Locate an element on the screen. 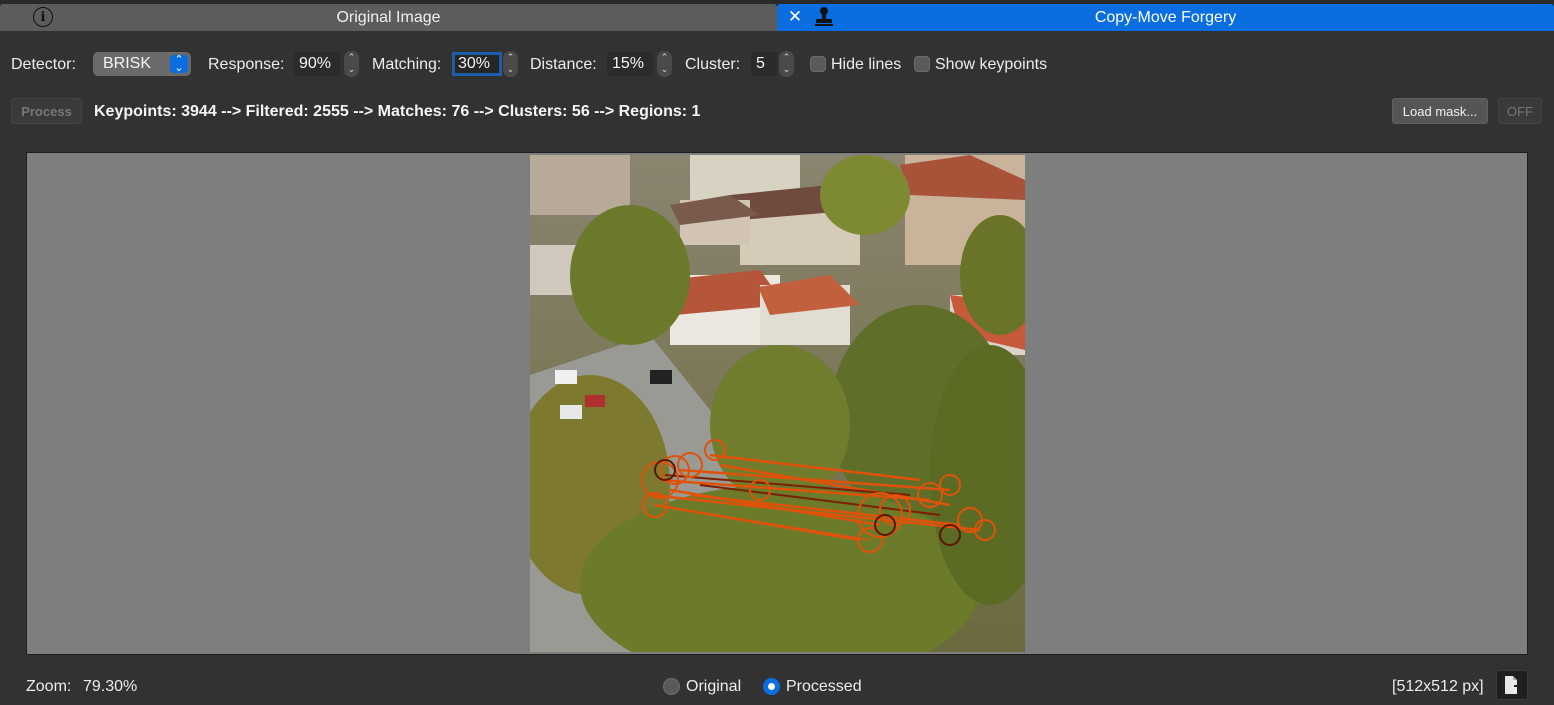 The height and width of the screenshot is (705, 1554). detector-label: Detector: is located at coordinates (43, 64).